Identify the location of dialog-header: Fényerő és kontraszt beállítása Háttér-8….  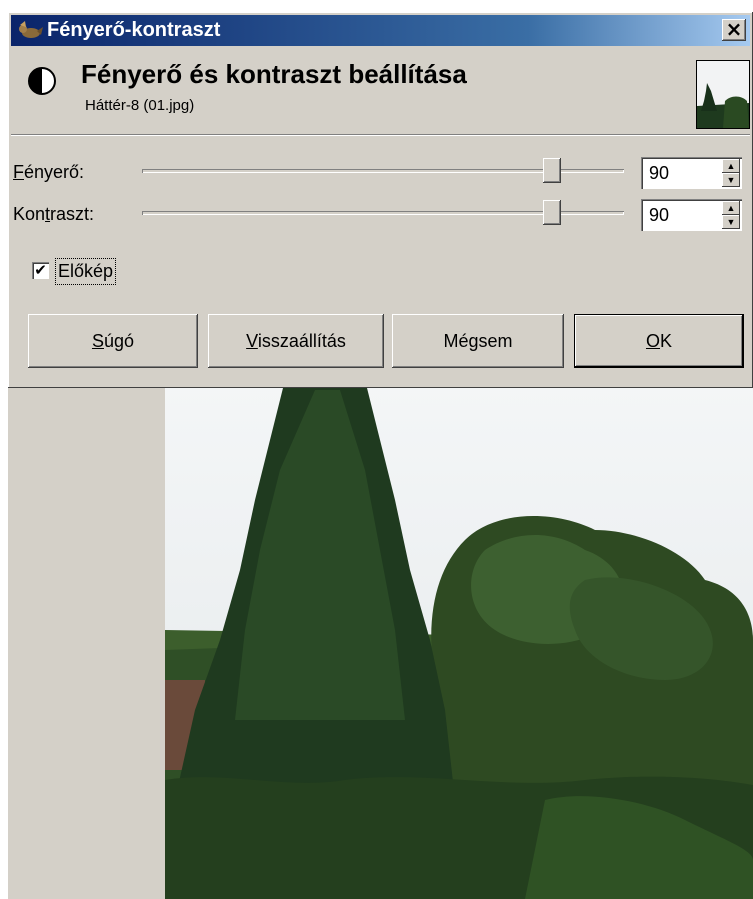
(380, 90).